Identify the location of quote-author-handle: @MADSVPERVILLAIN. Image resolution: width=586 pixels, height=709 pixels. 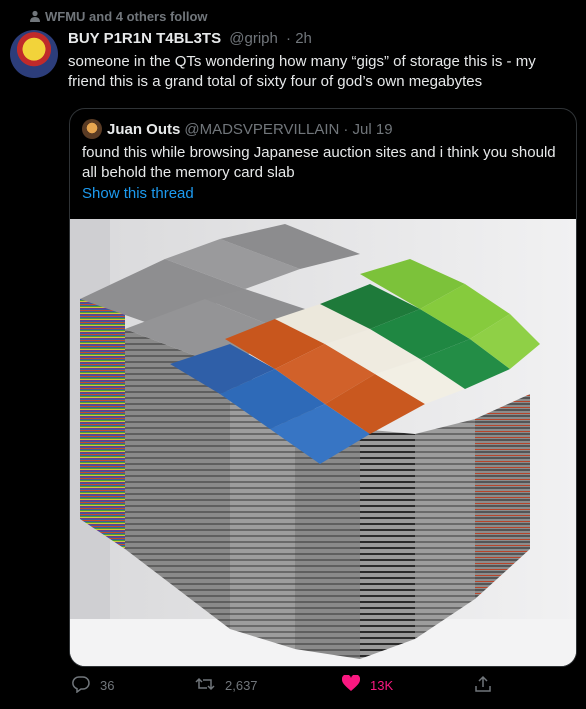
(262, 129).